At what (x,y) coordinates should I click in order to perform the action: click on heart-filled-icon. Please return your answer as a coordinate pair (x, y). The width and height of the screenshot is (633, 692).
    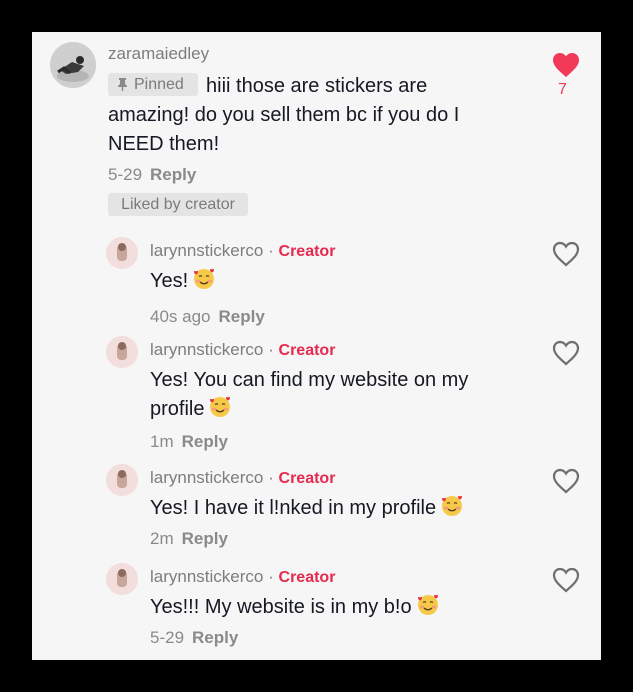
    Looking at the image, I should click on (566, 65).